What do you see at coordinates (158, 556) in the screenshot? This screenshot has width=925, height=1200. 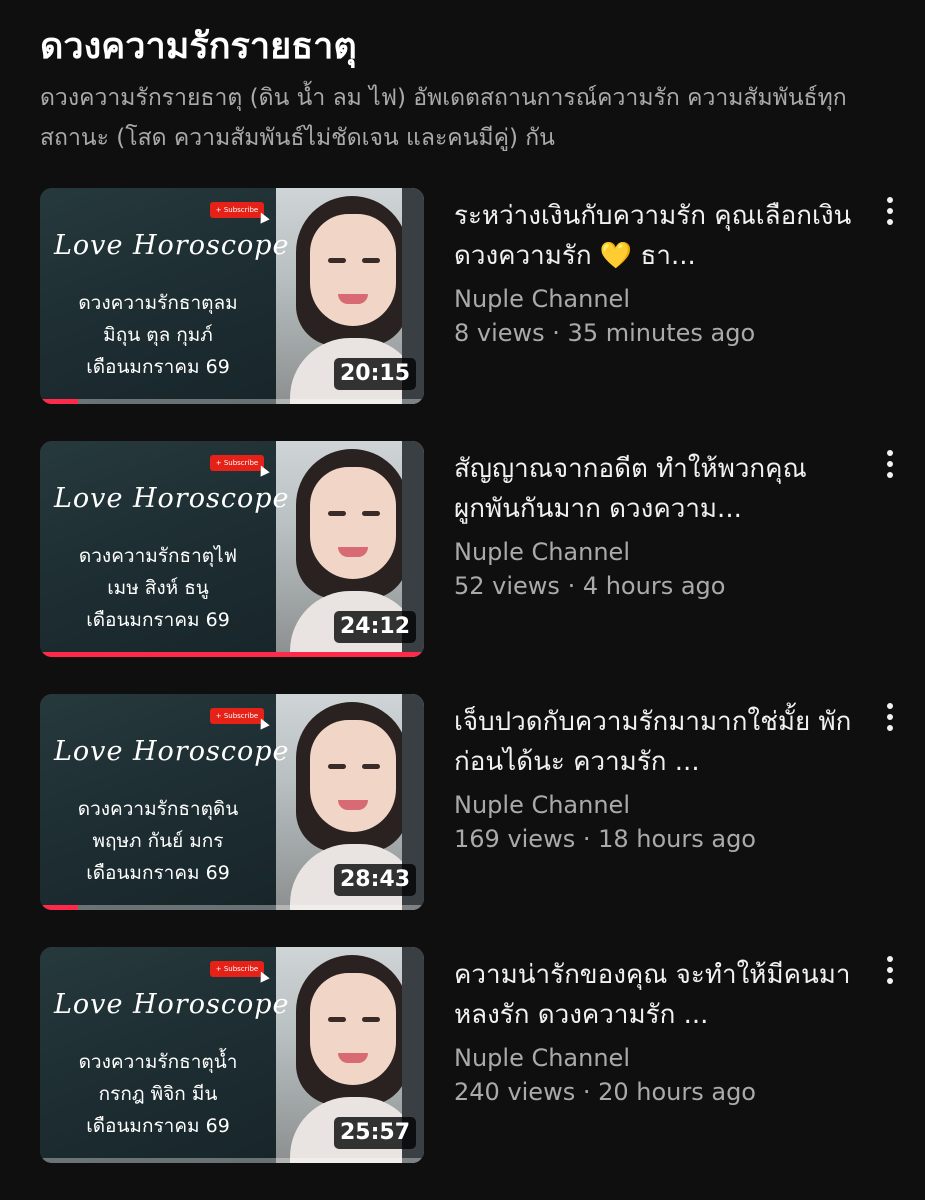 I see `thumbnail-line-1: ดวงความรักธาตุไฟ` at bounding box center [158, 556].